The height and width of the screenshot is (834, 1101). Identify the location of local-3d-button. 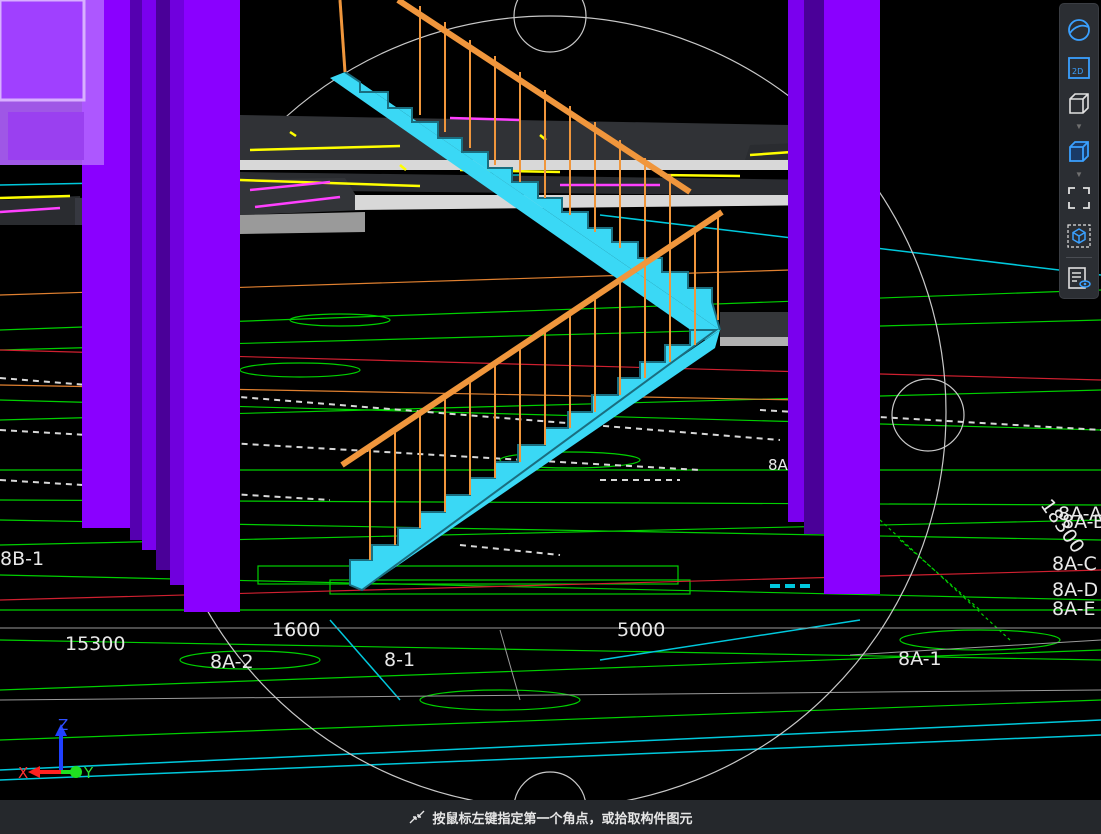
(1079, 236).